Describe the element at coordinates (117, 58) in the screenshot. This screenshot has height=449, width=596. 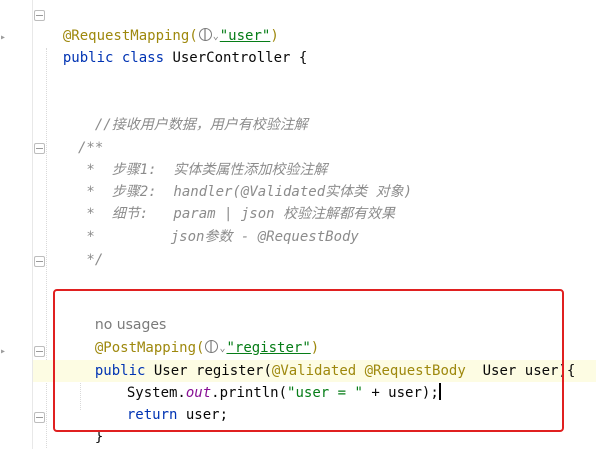
I see `keyword-token: public class` at that location.